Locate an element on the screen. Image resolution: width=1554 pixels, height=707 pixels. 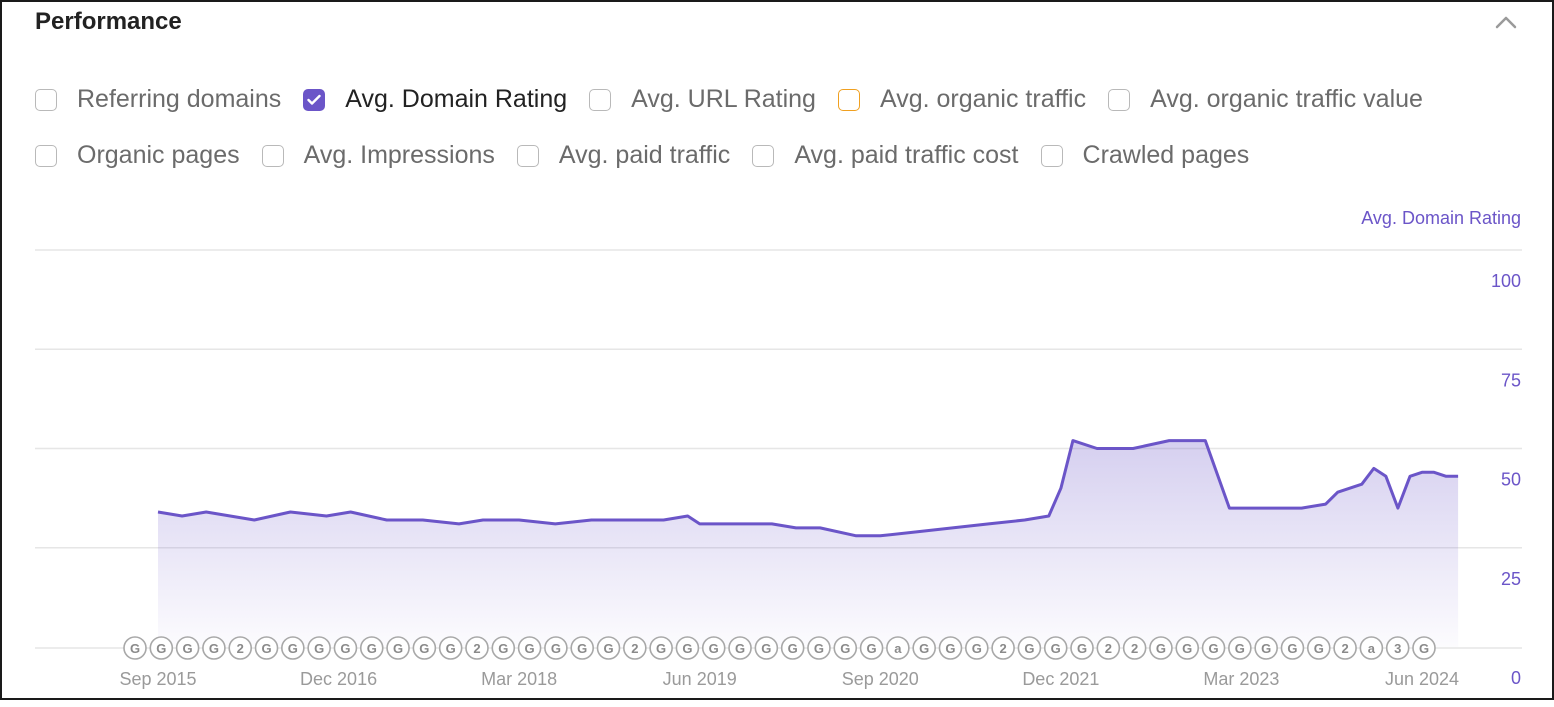
metric-option-avg-organic-traffic: Avg. organic traffic is located at coordinates (962, 99).